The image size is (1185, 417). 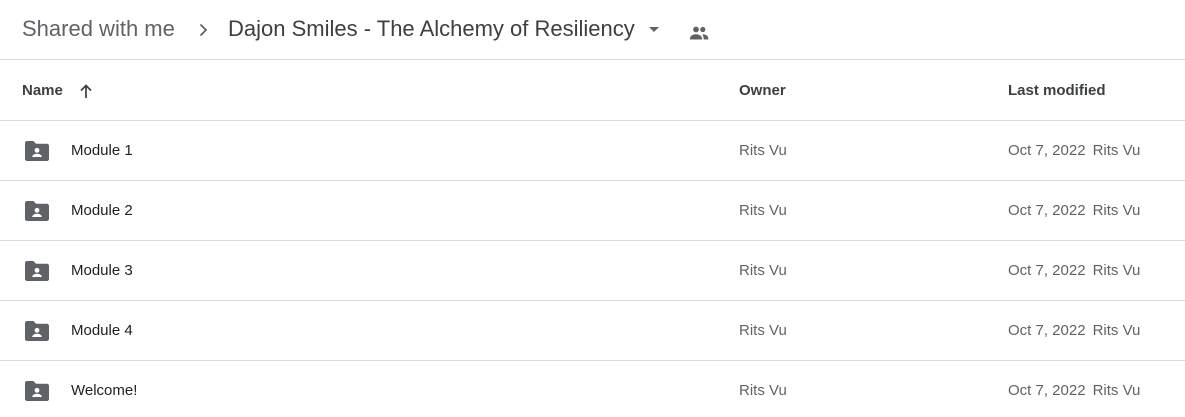 What do you see at coordinates (592, 331) in the screenshot?
I see `file-row: Module 4 Rits Vu Oct 7, 2022 Rits Vu` at bounding box center [592, 331].